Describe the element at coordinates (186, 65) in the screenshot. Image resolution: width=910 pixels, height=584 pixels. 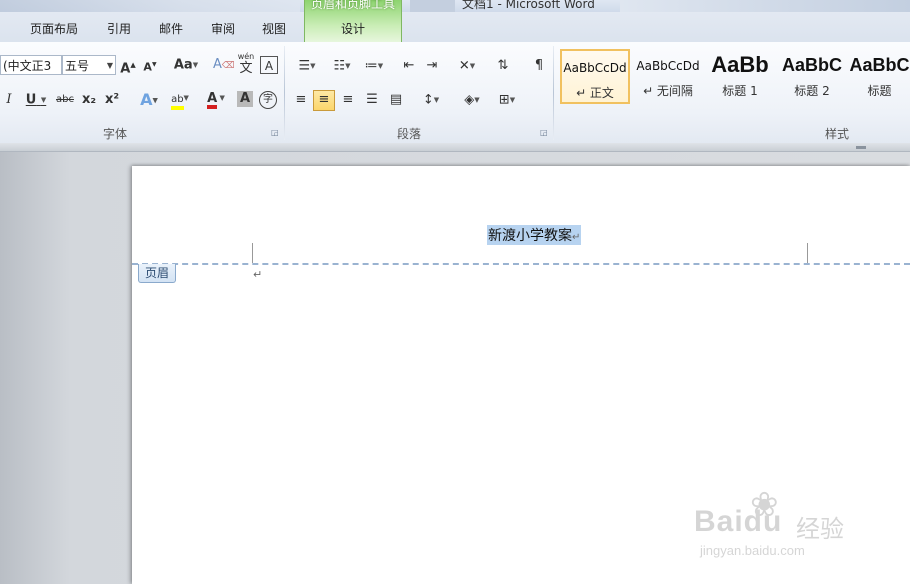
I see `change-case-icon: Aa▼` at that location.